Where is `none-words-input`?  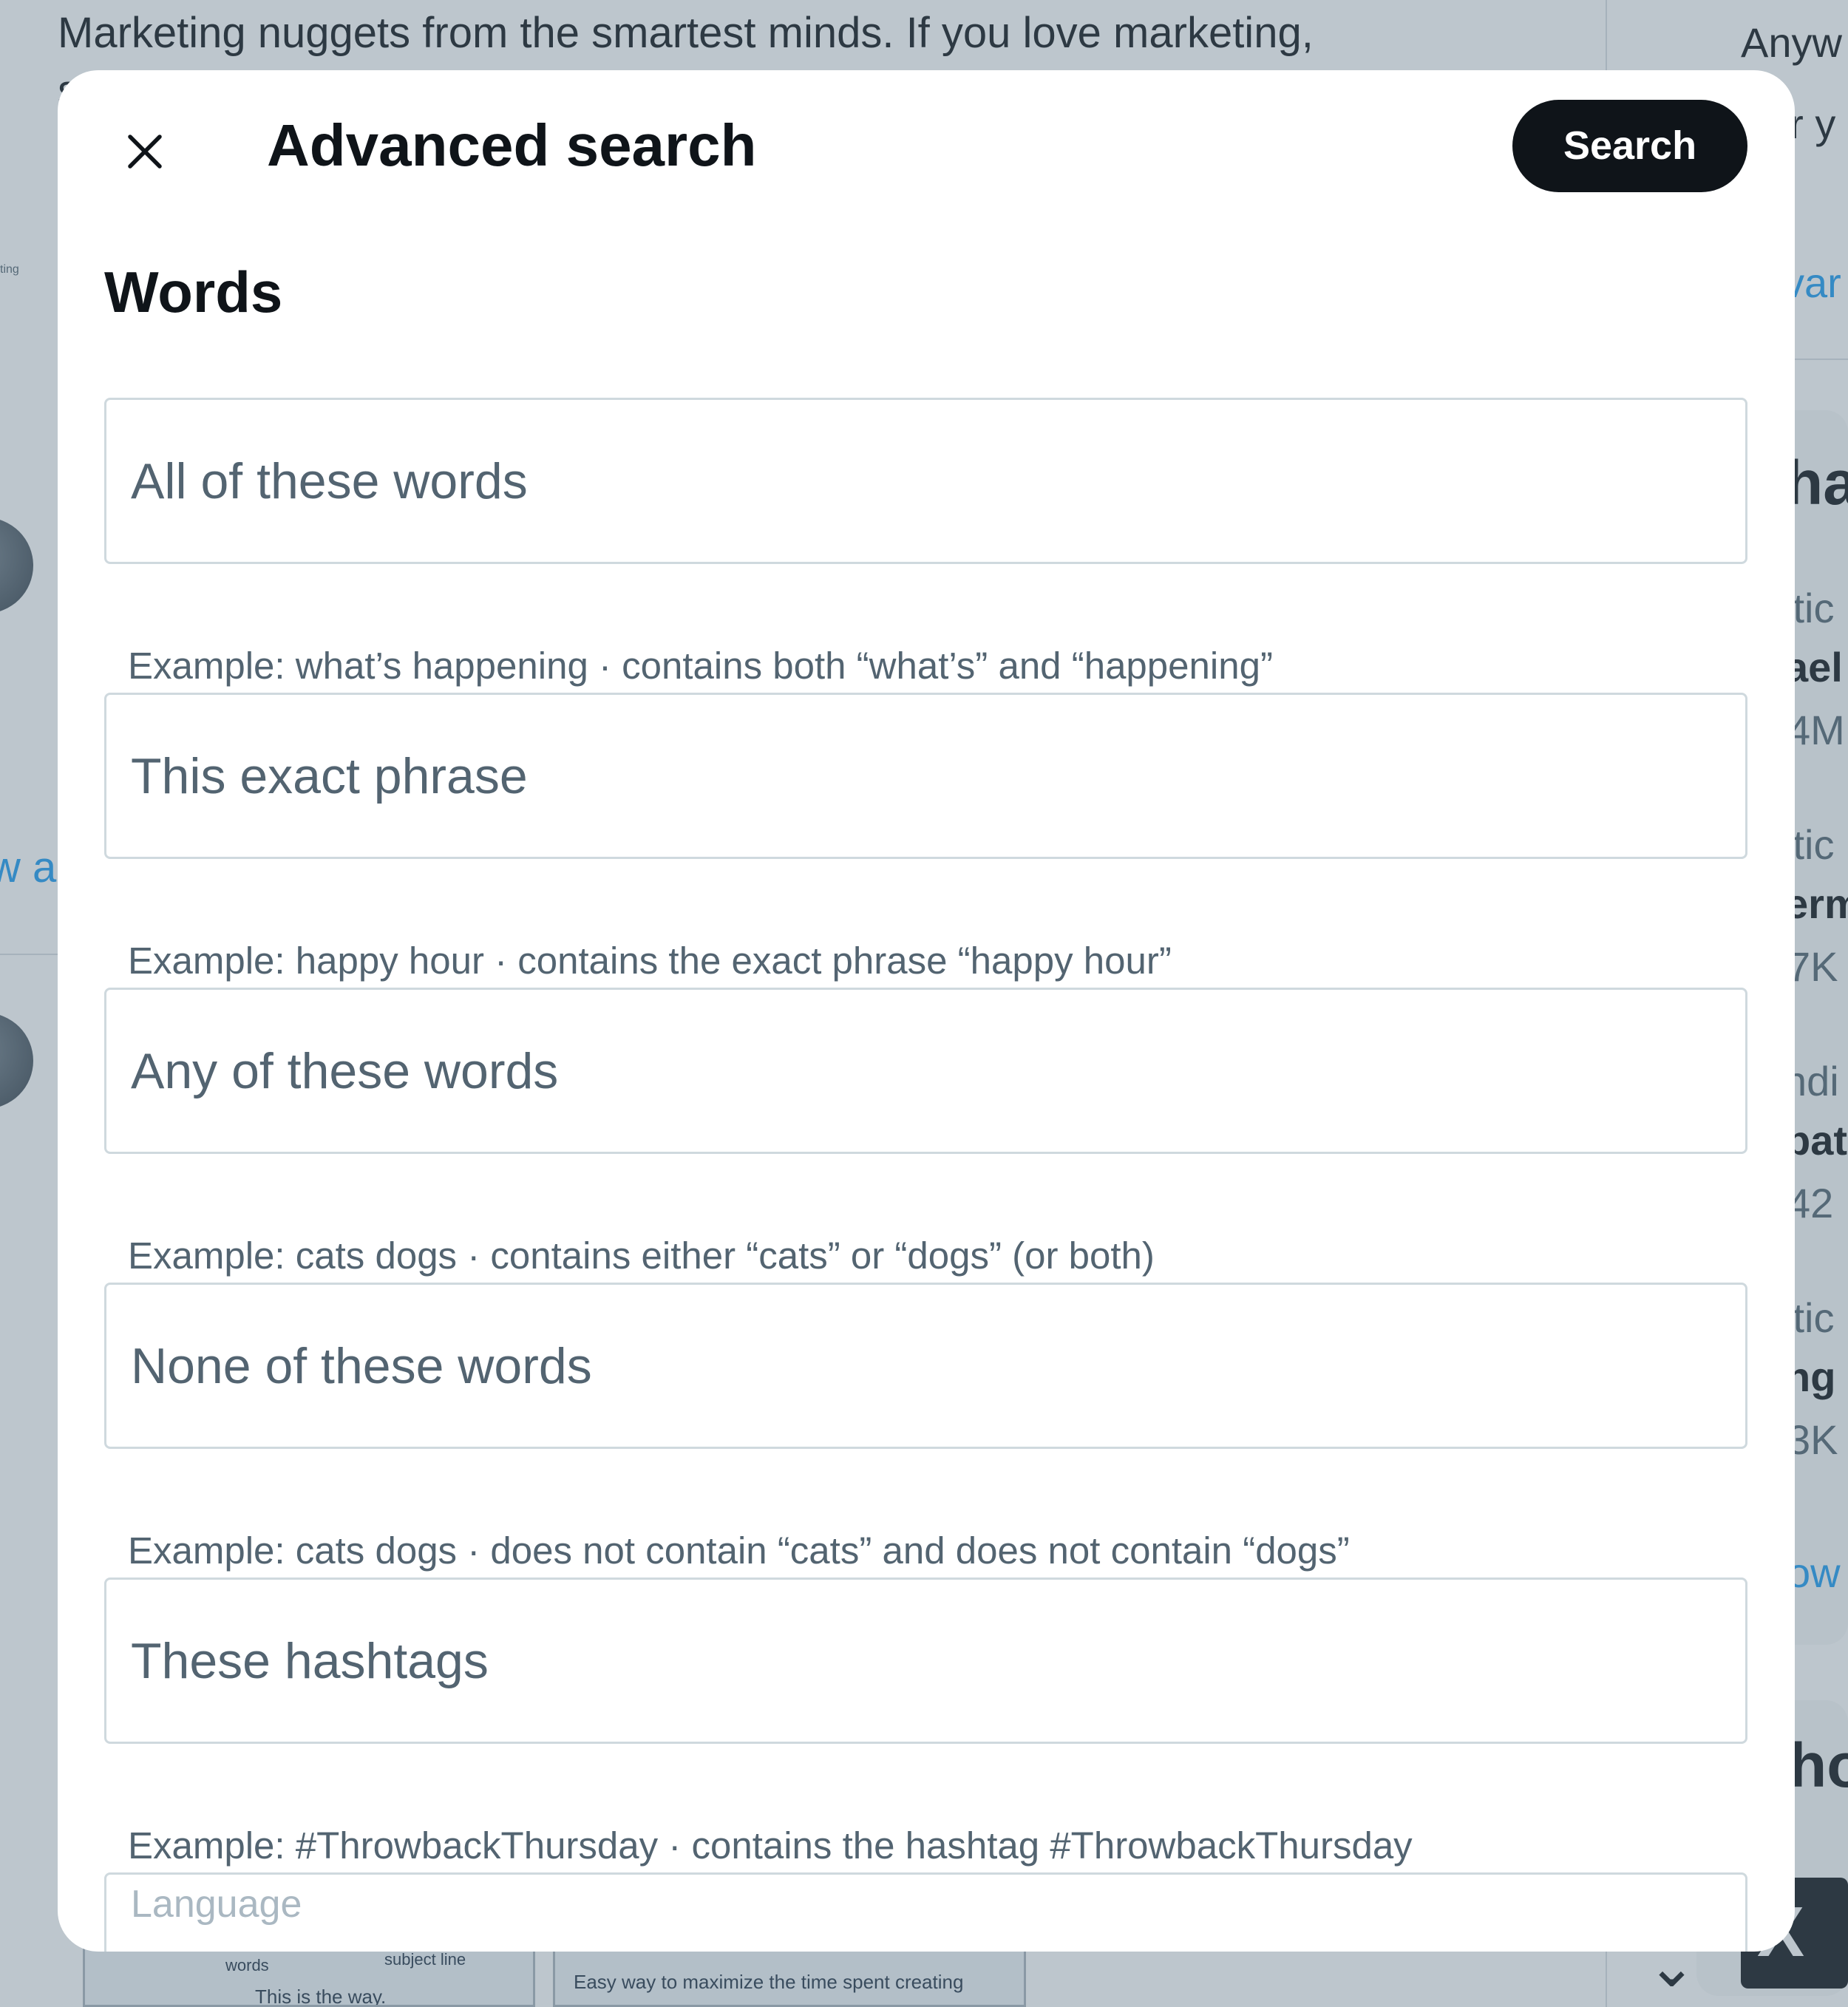
none-words-input is located at coordinates (925, 1366).